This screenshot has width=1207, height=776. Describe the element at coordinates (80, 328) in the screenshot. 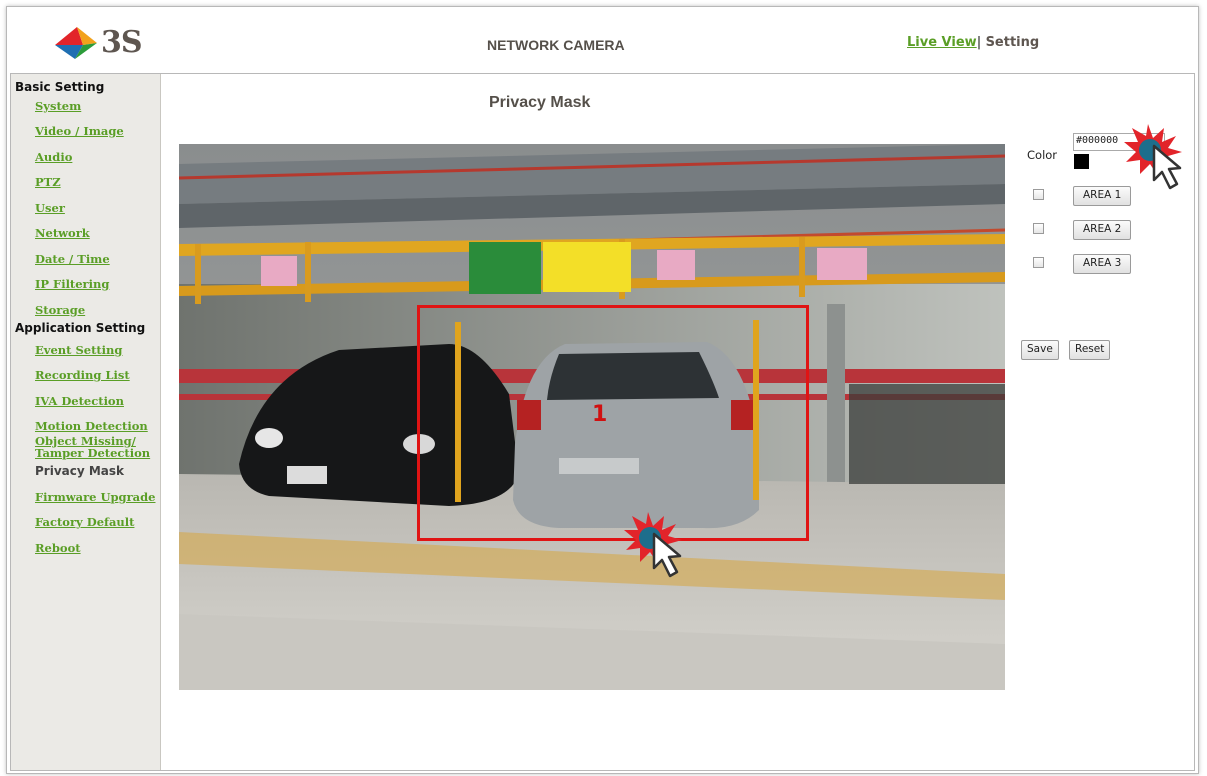

I see `sidebar-section-application: Application Setting` at that location.